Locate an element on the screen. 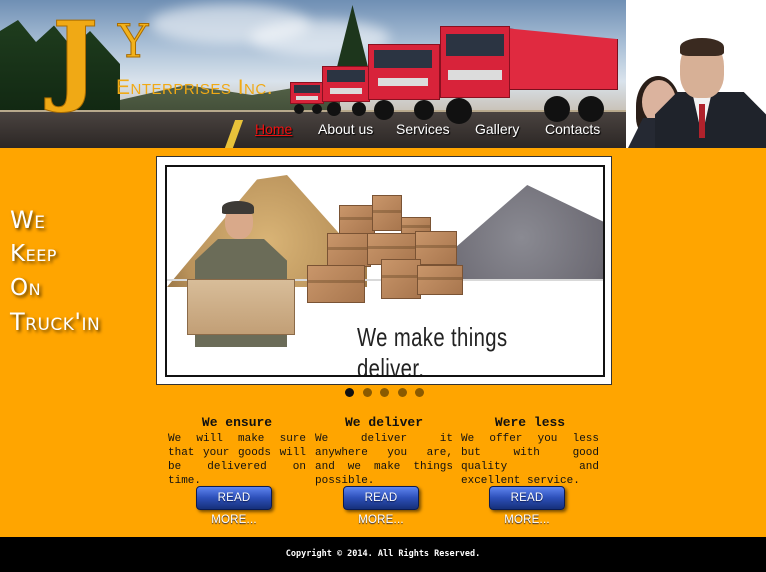  logo-letter-j: J is located at coordinates (75, 58).